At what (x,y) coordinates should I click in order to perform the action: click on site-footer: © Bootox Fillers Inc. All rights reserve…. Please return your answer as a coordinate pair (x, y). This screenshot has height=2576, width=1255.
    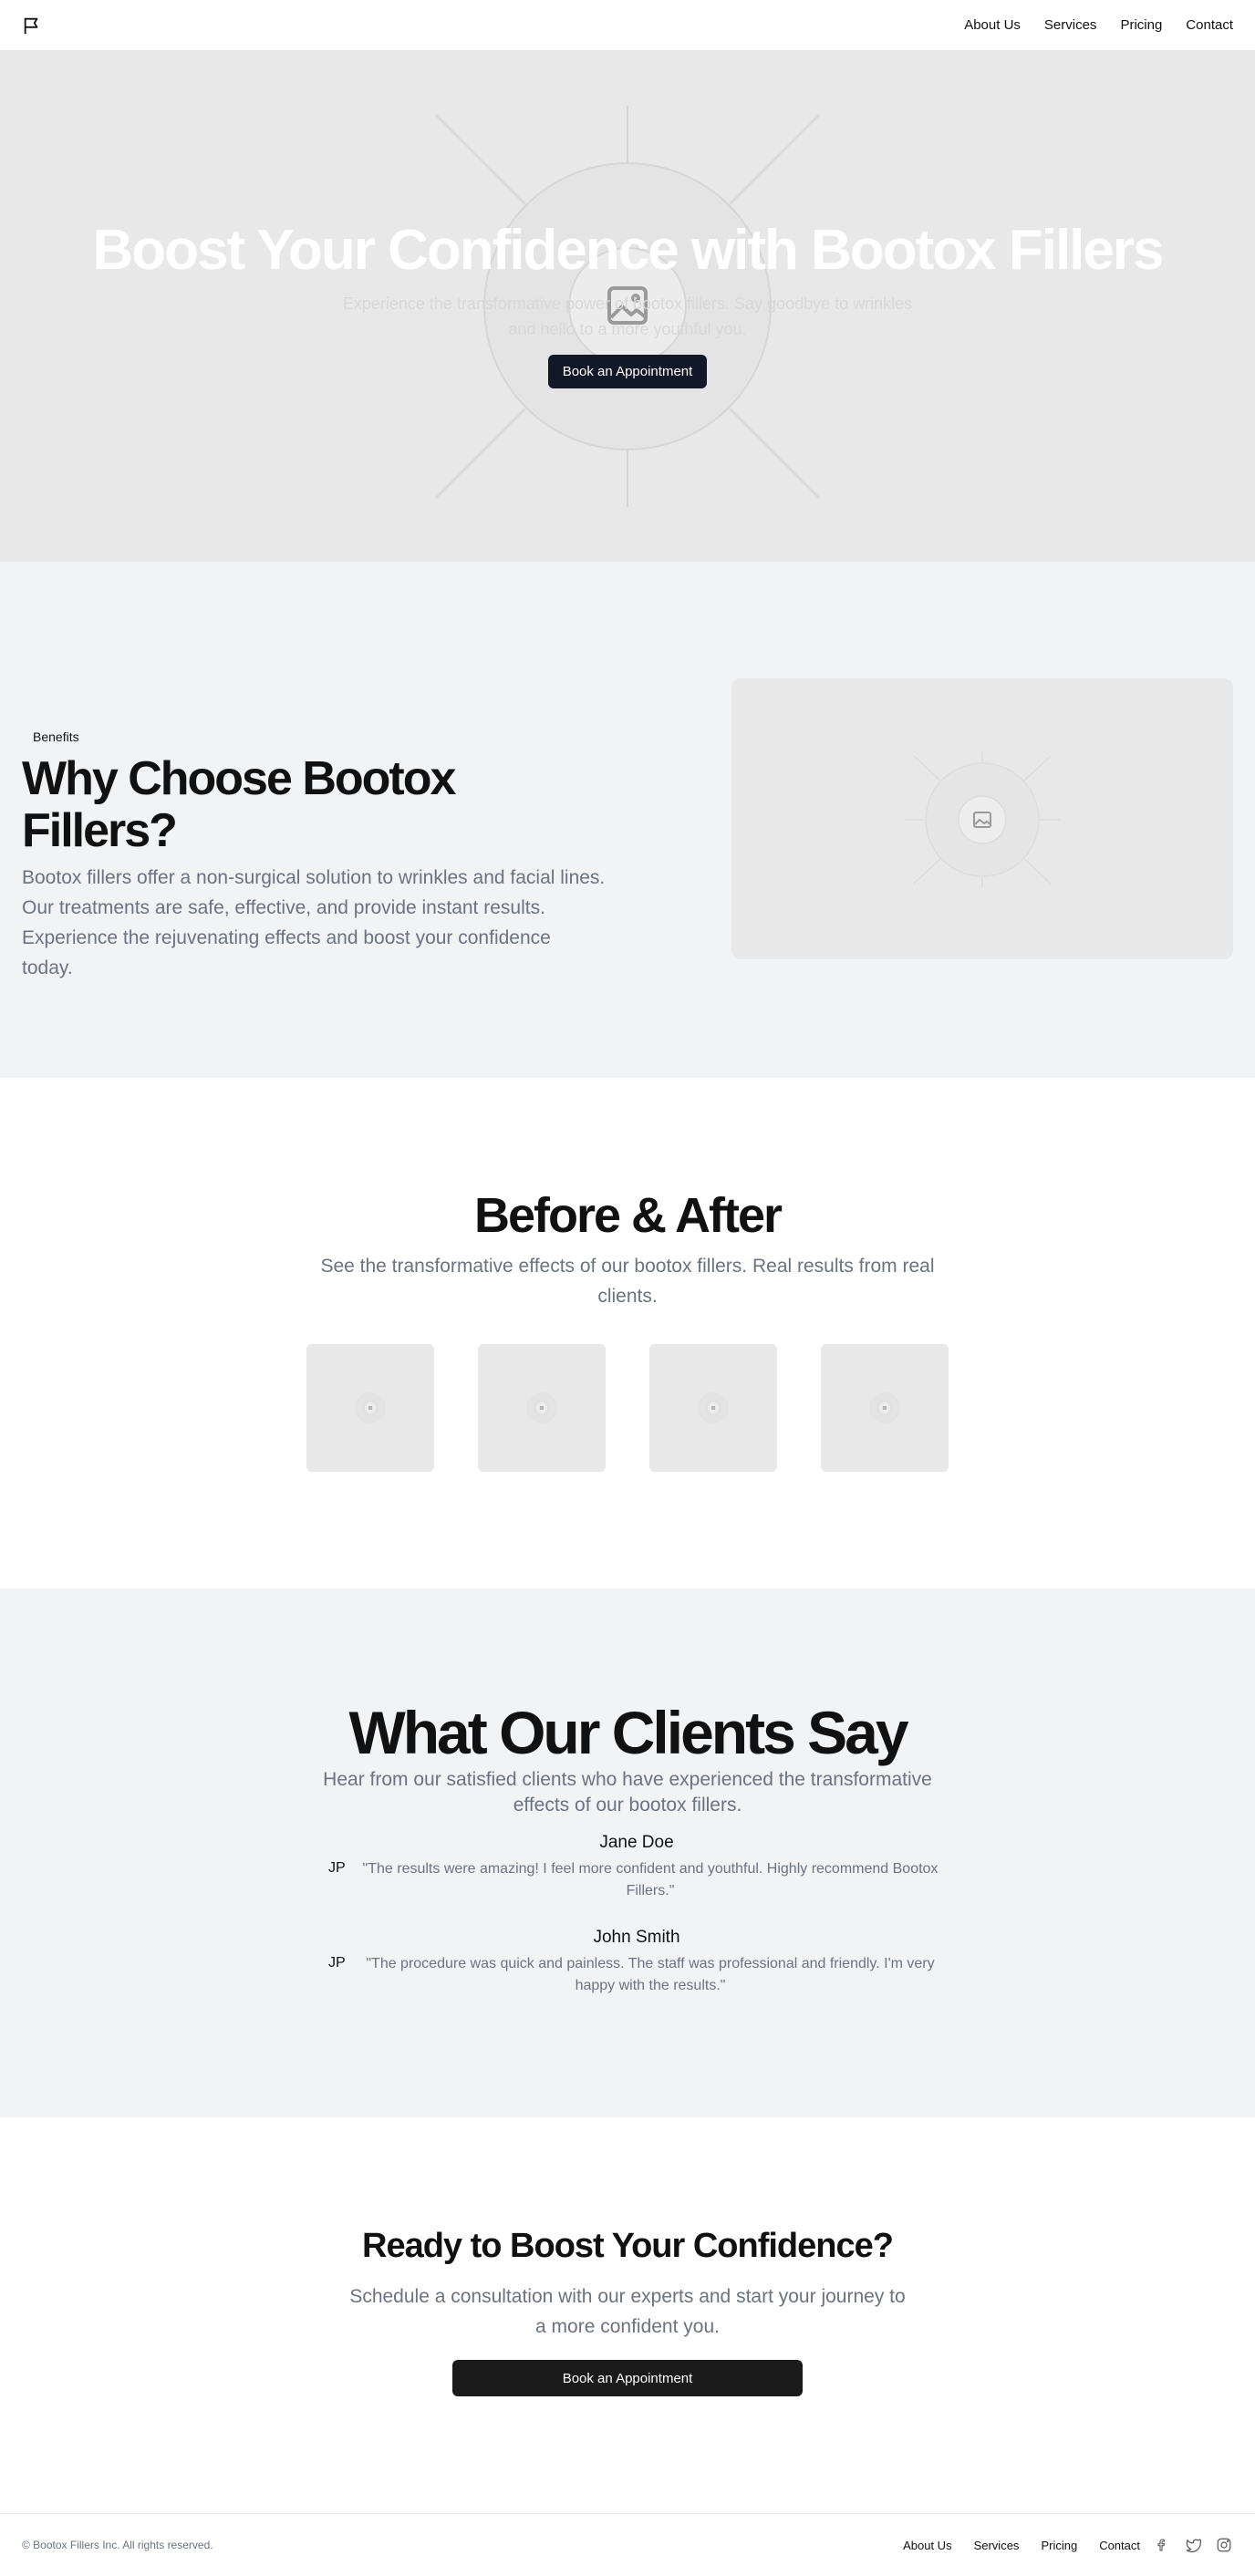
    Looking at the image, I should click on (627, 2544).